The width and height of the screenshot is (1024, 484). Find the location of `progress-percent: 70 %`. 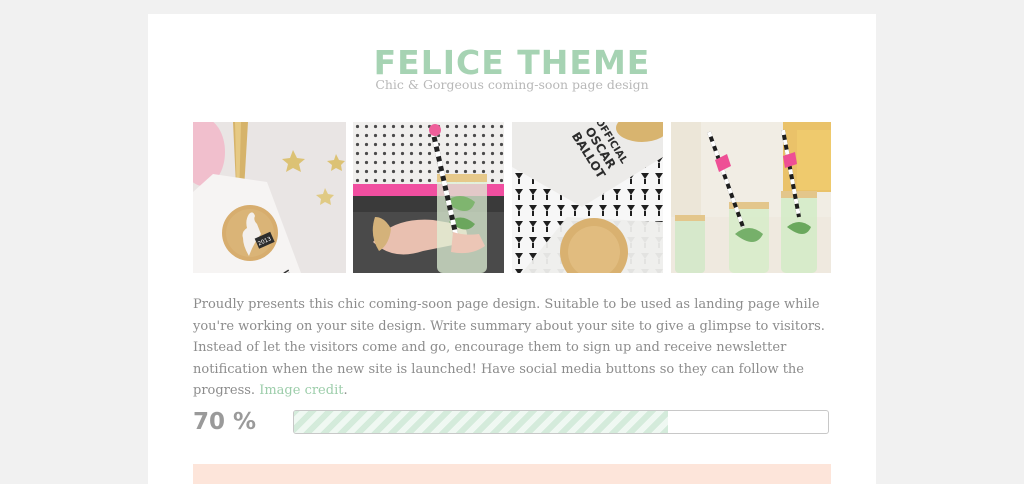

progress-percent: 70 % is located at coordinates (225, 422).